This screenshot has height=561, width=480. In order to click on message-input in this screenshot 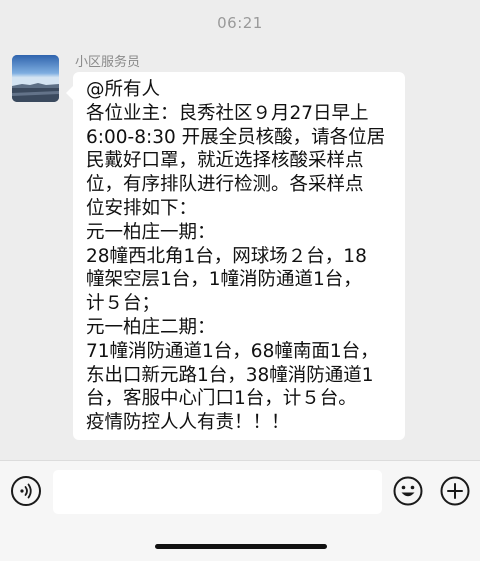, I will do `click(217, 492)`.